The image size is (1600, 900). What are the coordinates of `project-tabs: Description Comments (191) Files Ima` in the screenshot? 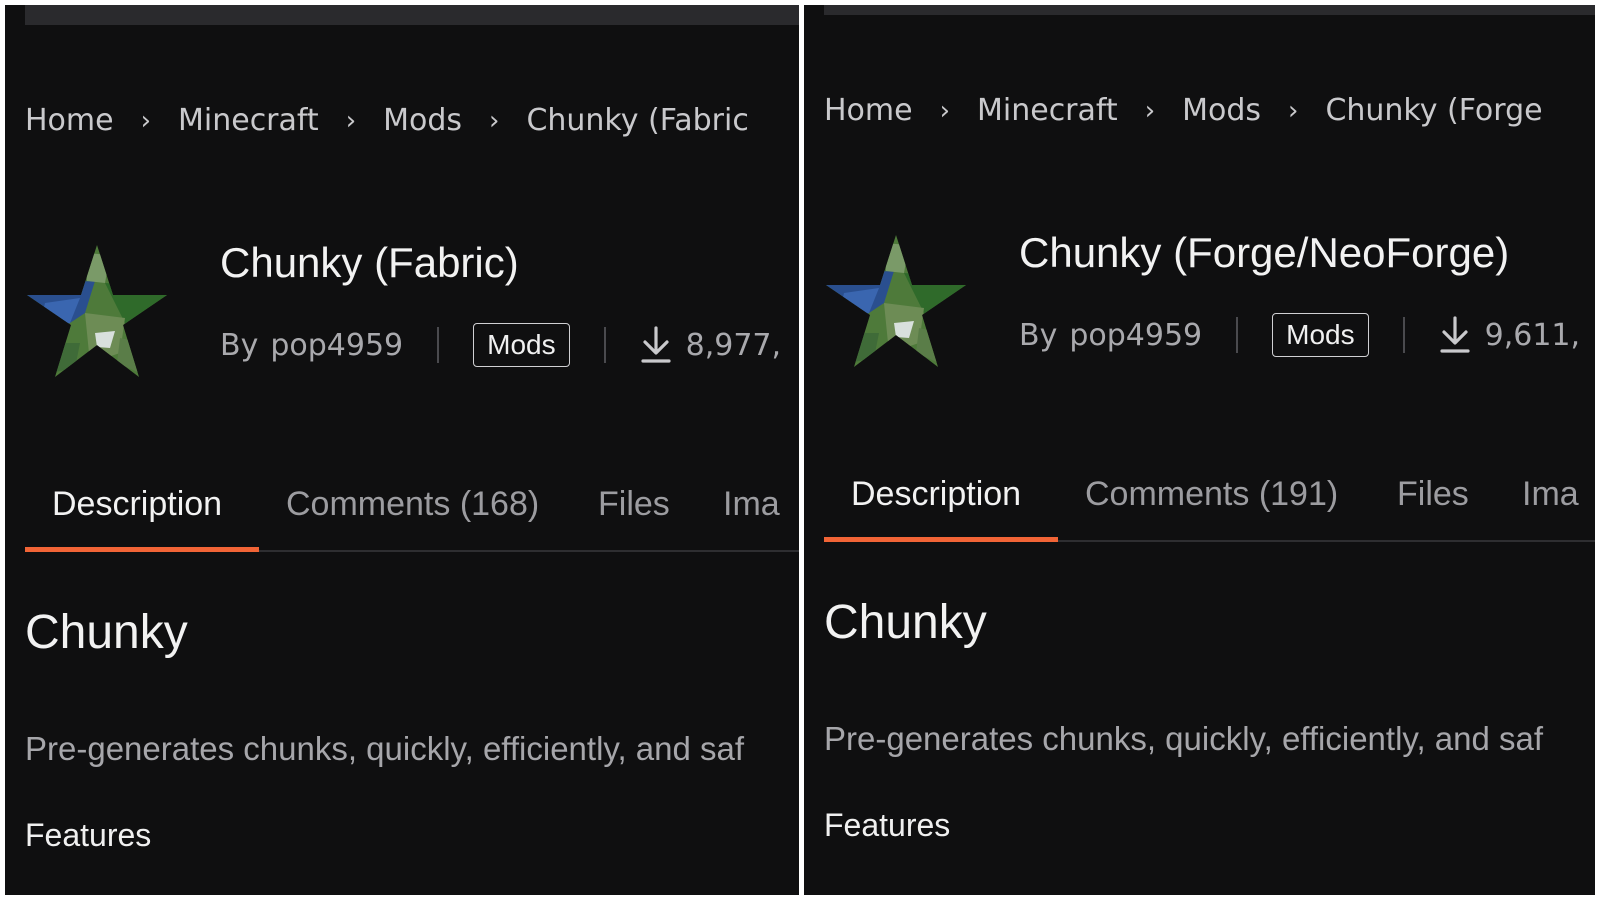 It's located at (1209, 496).